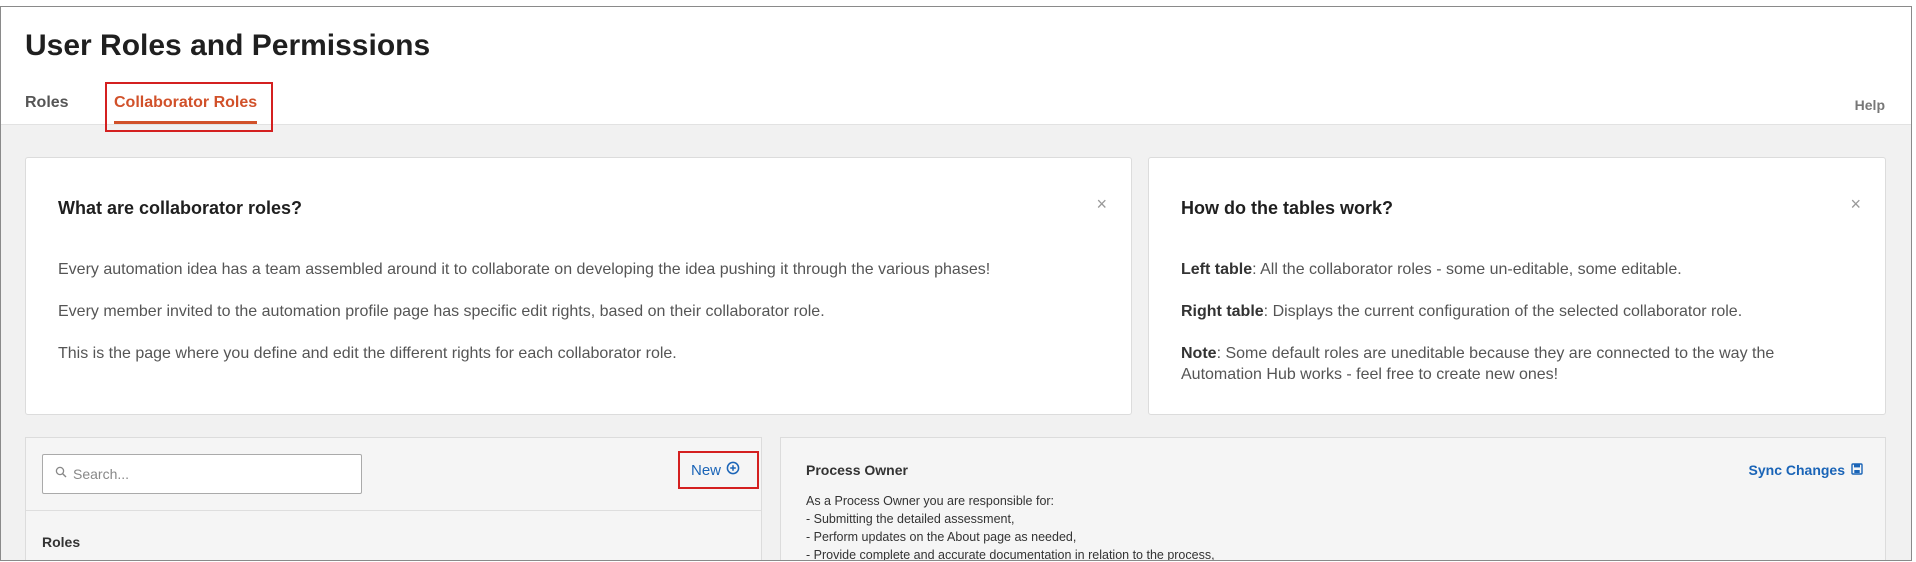  Describe the element at coordinates (910, 519) in the screenshot. I see `description-line: - Submitting the detailed assessment,` at that location.